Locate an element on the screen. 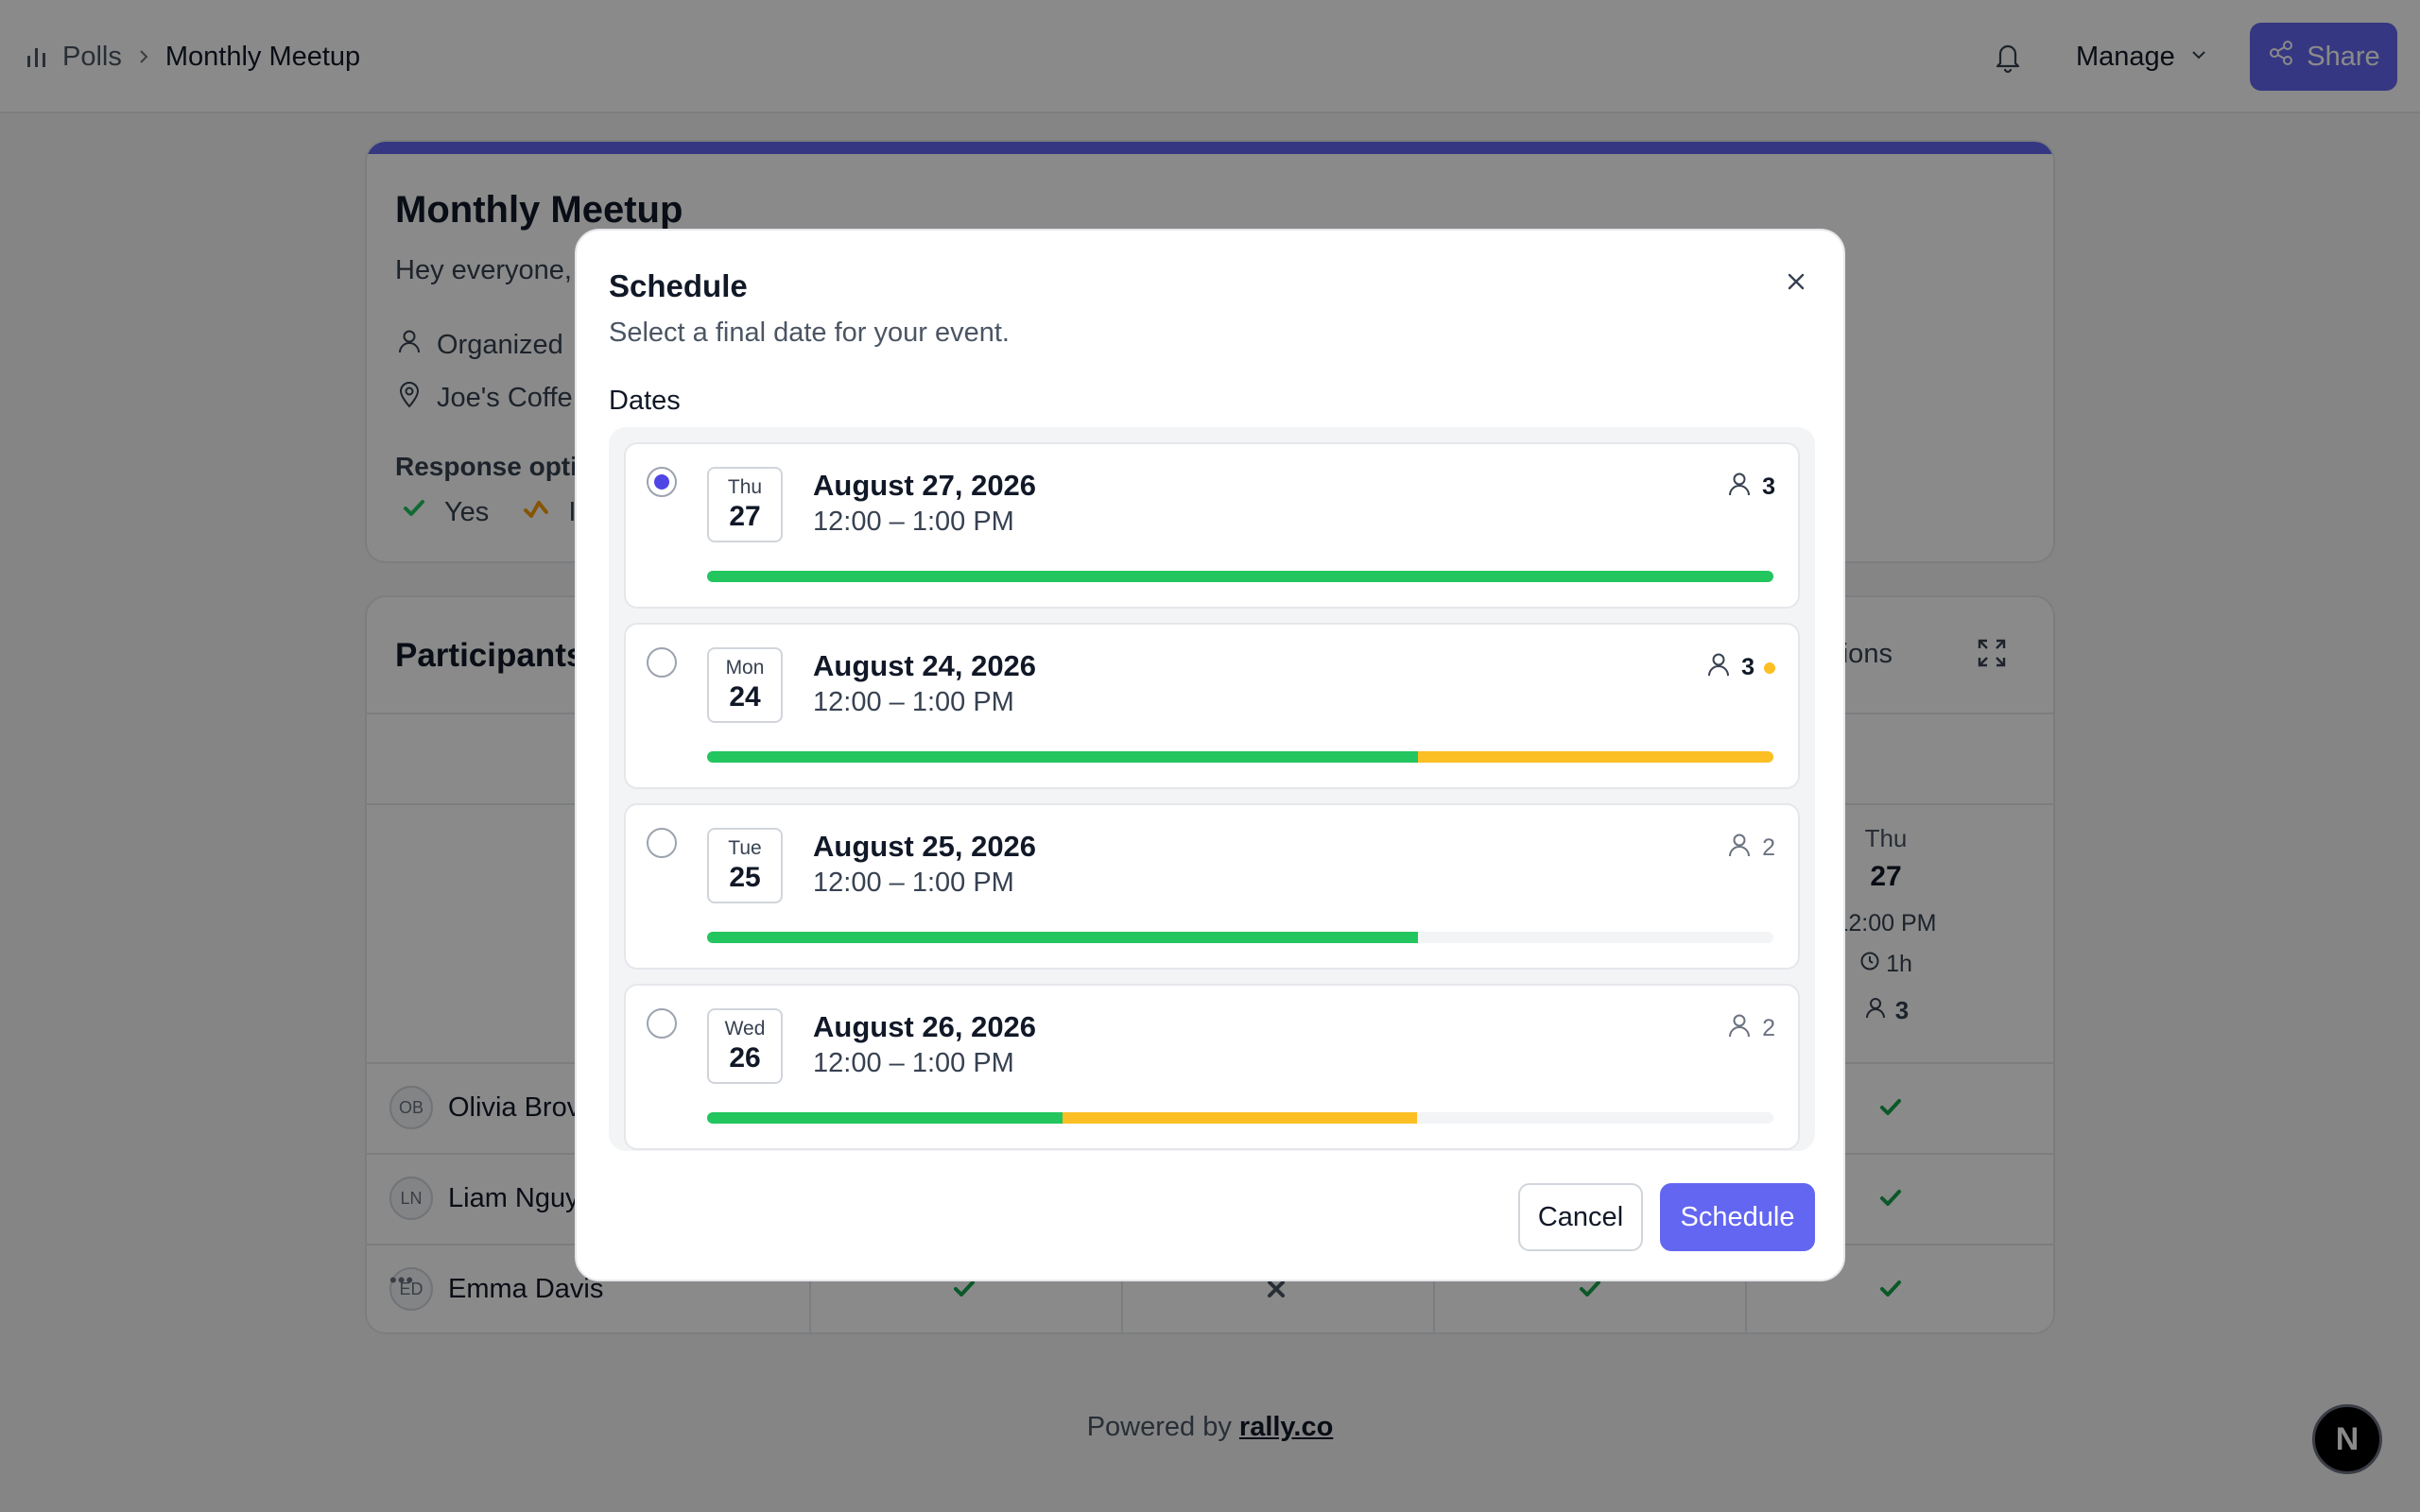  cancel-button: Cancel is located at coordinates (1580, 1217).